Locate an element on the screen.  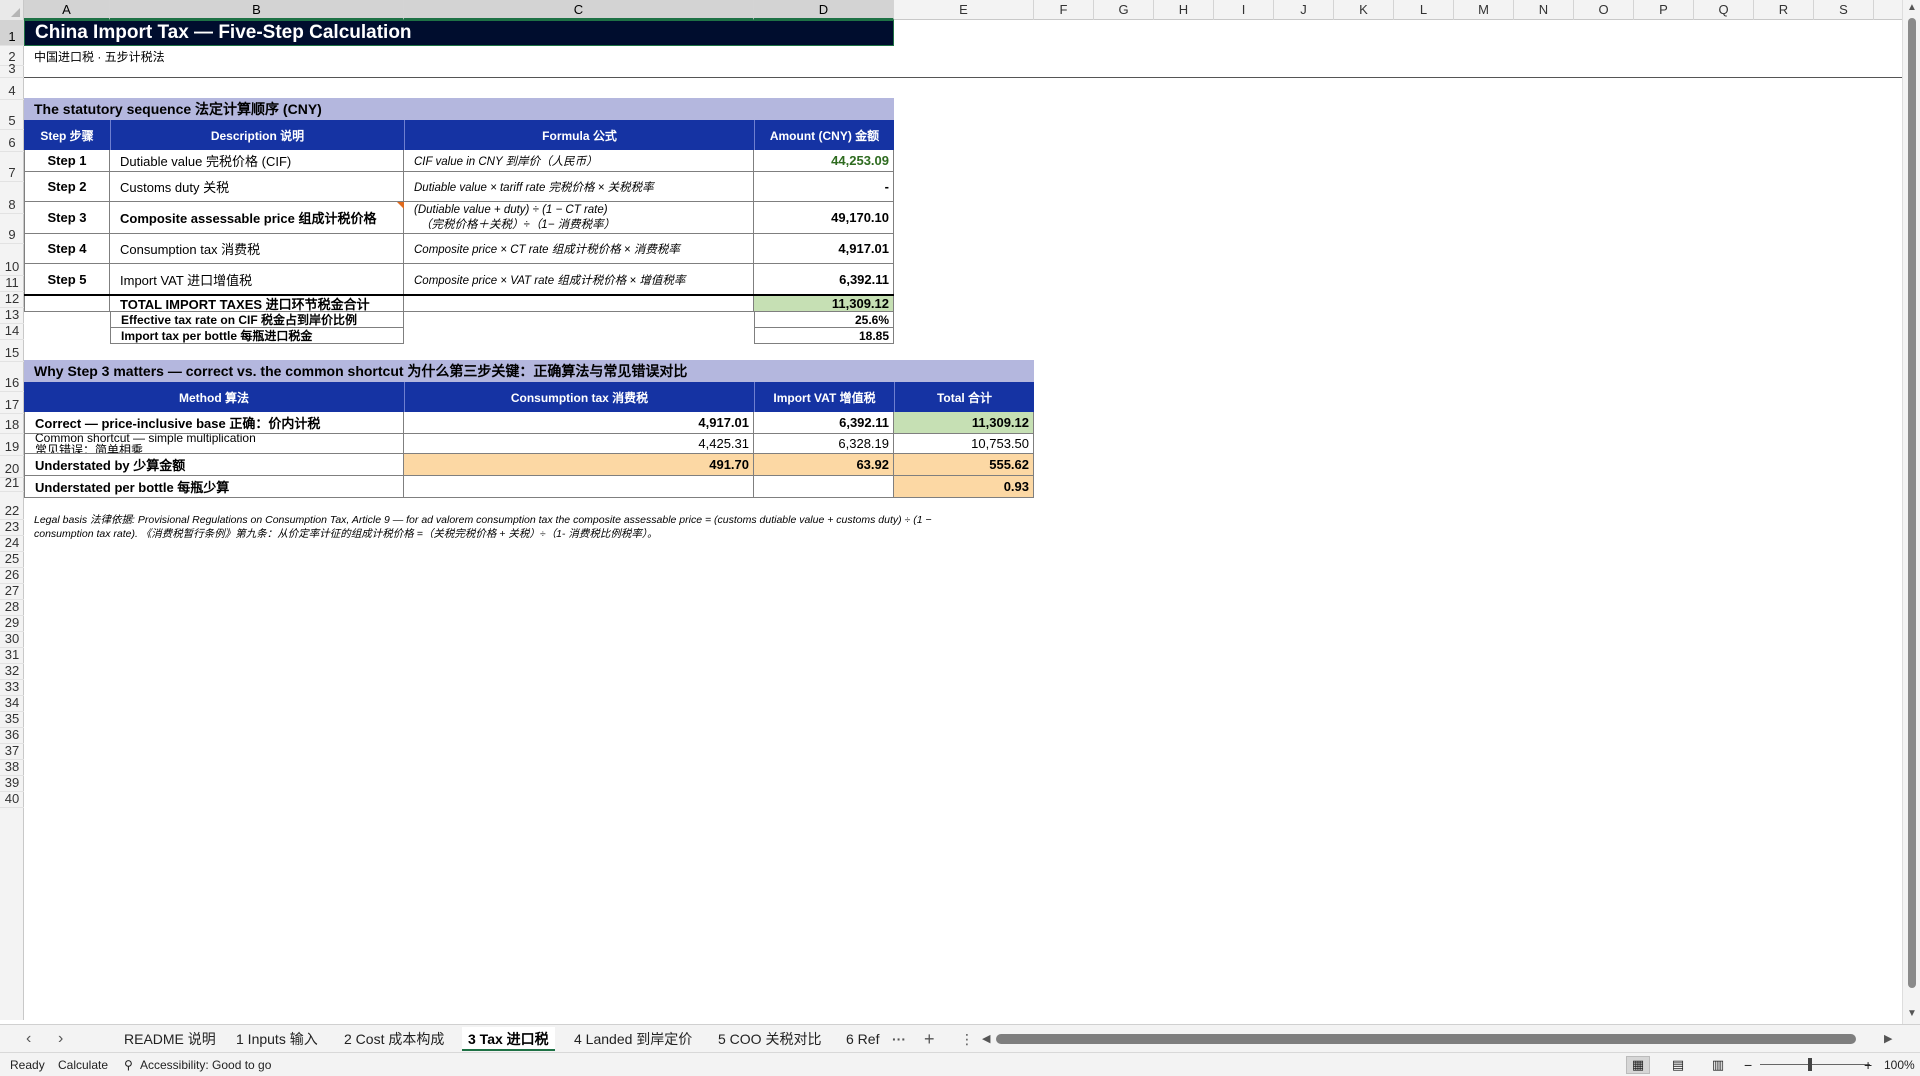
header-amount: Amount (CNY) 金额 is located at coordinates (824, 135).